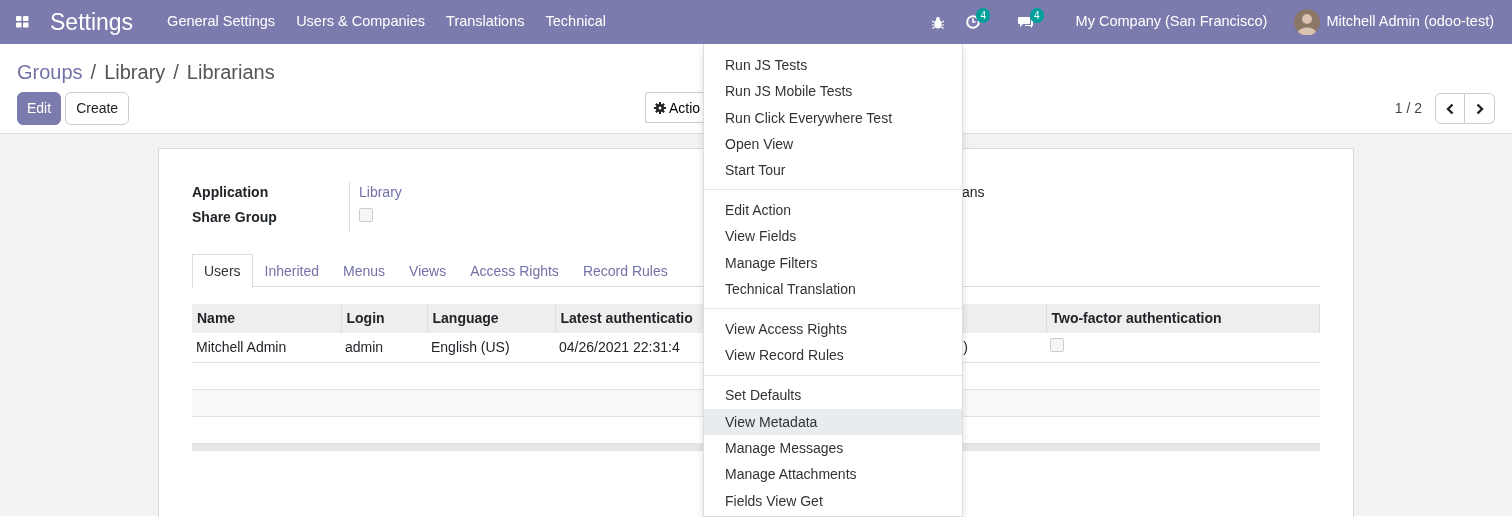  I want to click on tab: Views, so click(428, 270).